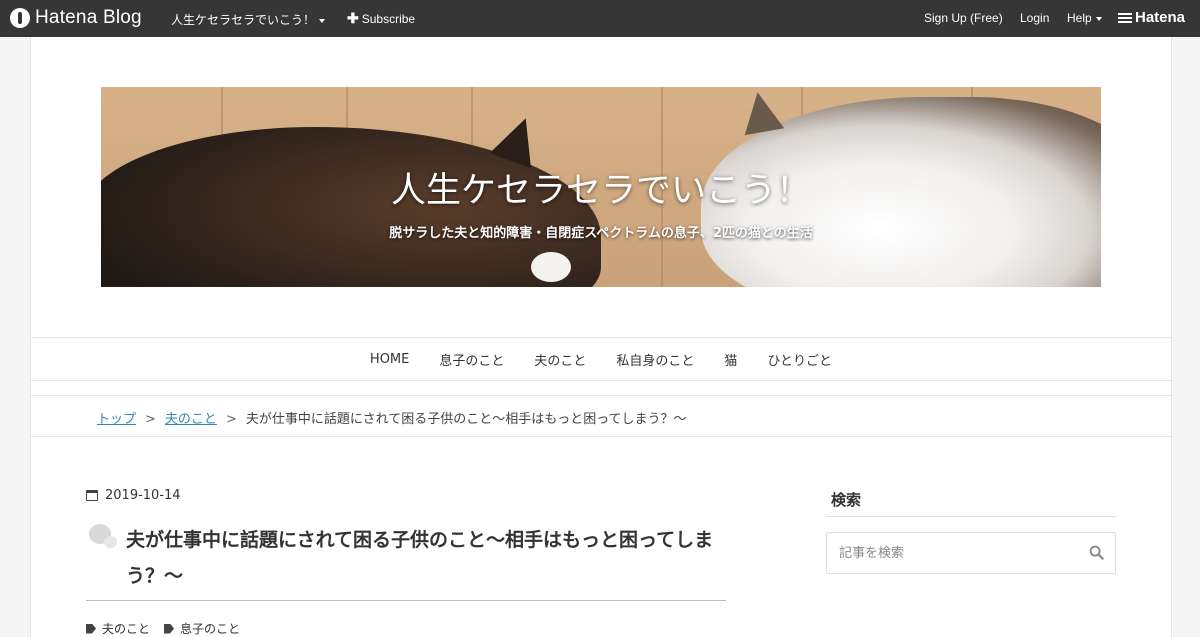 The image size is (1200, 637). Describe the element at coordinates (1034, 18) in the screenshot. I see `login-link: Login` at that location.